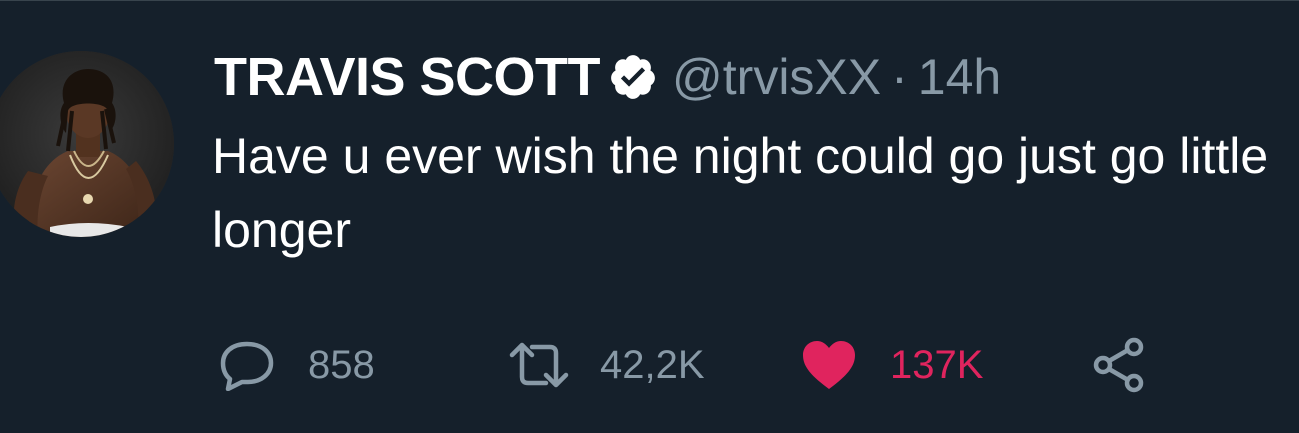 The width and height of the screenshot is (1299, 433). What do you see at coordinates (539, 365) in the screenshot?
I see `retweet-icon` at bounding box center [539, 365].